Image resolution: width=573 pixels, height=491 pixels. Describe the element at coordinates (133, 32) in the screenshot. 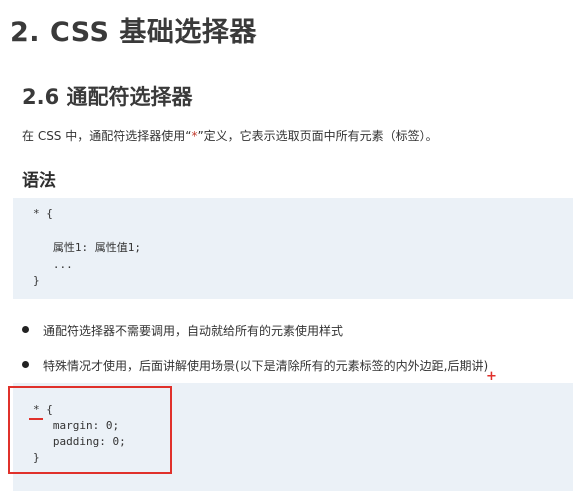

I see `page-title: 2. CSS 基础选择器` at that location.